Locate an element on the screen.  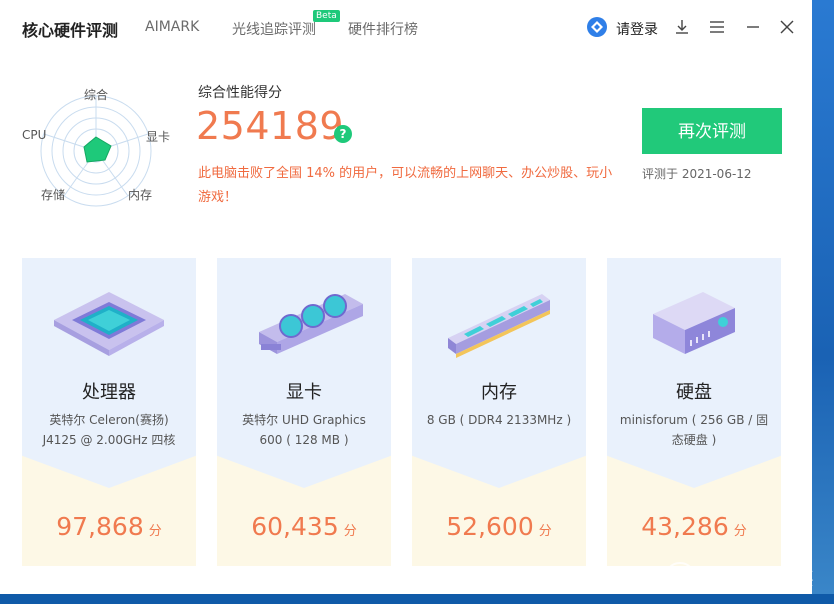
gpu-score-value: 60,435 is located at coordinates (295, 526).